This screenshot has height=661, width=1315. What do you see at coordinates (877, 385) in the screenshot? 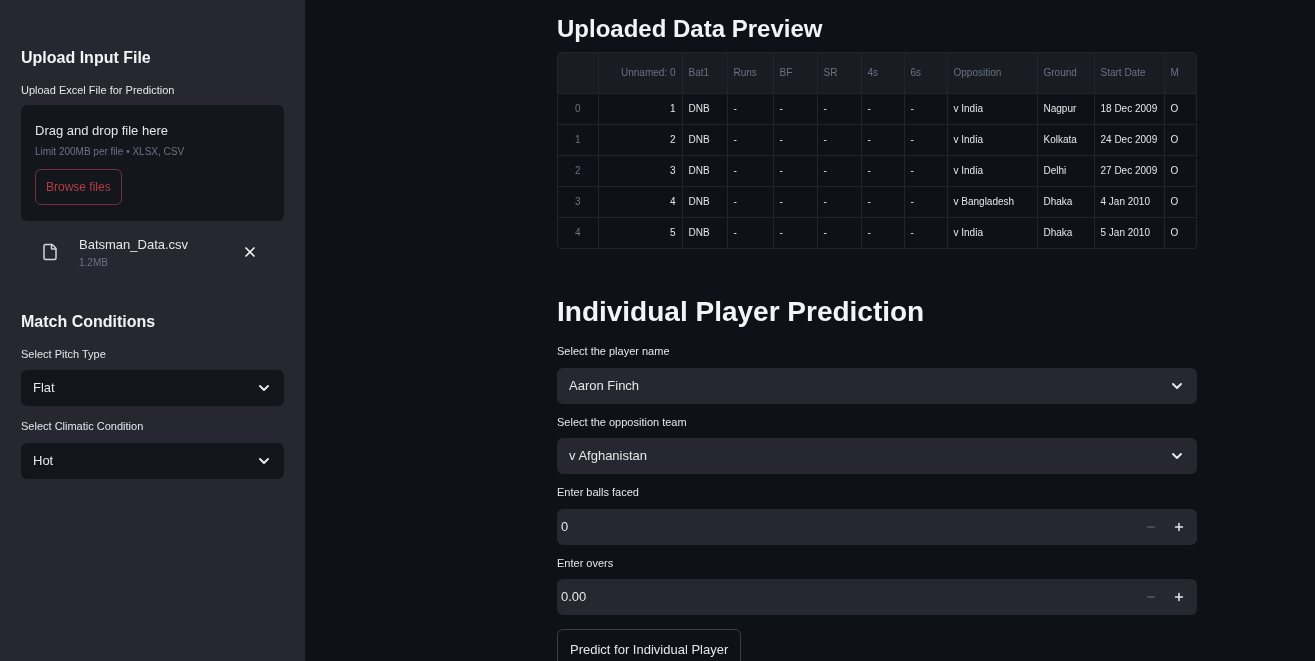
I see `dropdown: Aaron Finch` at bounding box center [877, 385].